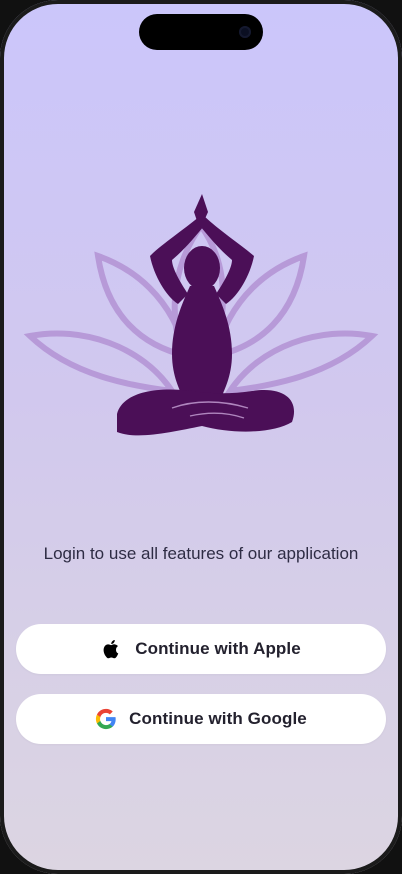 Image resolution: width=402 pixels, height=874 pixels. What do you see at coordinates (245, 32) in the screenshot?
I see `front-camera` at bounding box center [245, 32].